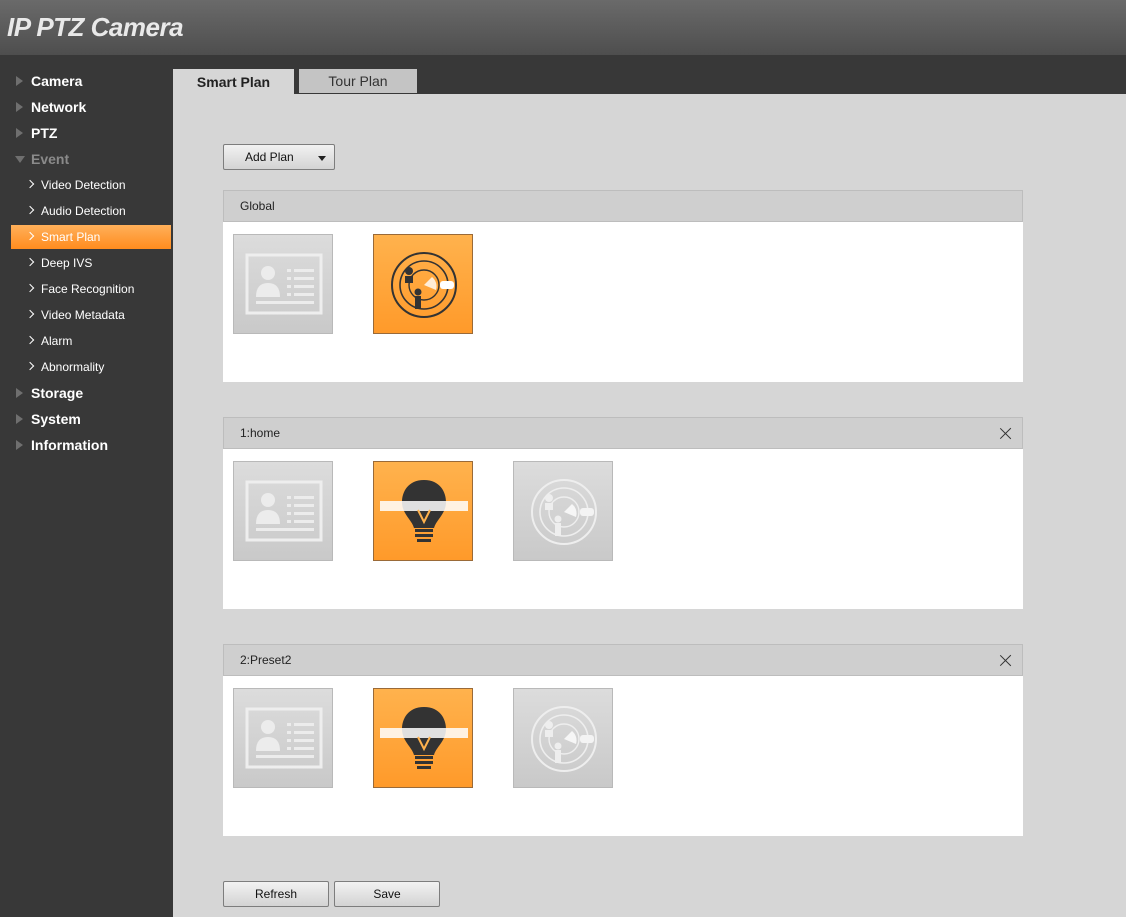  I want to click on app-title: IP PTZ Camera, so click(95, 27).